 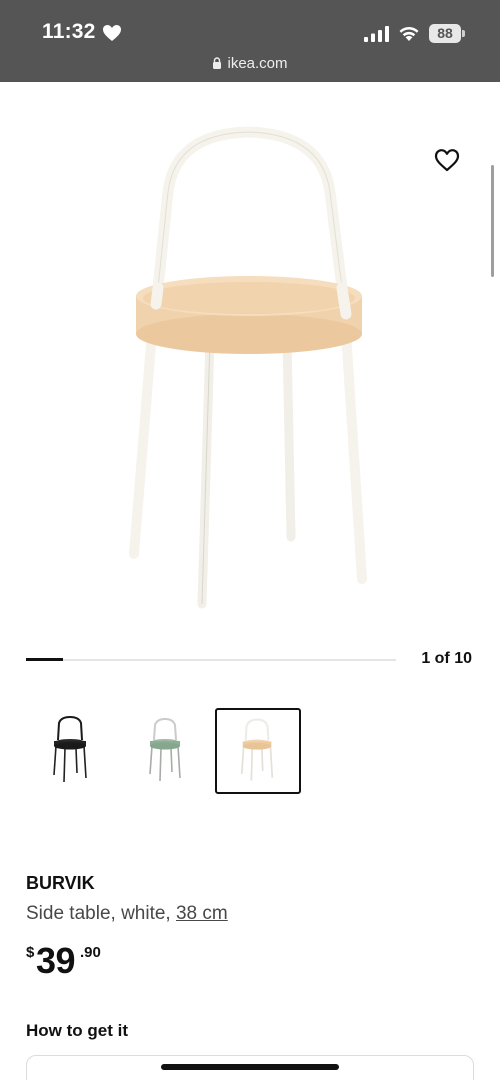 I want to click on white-side-table-thumbnail, so click(x=257, y=749).